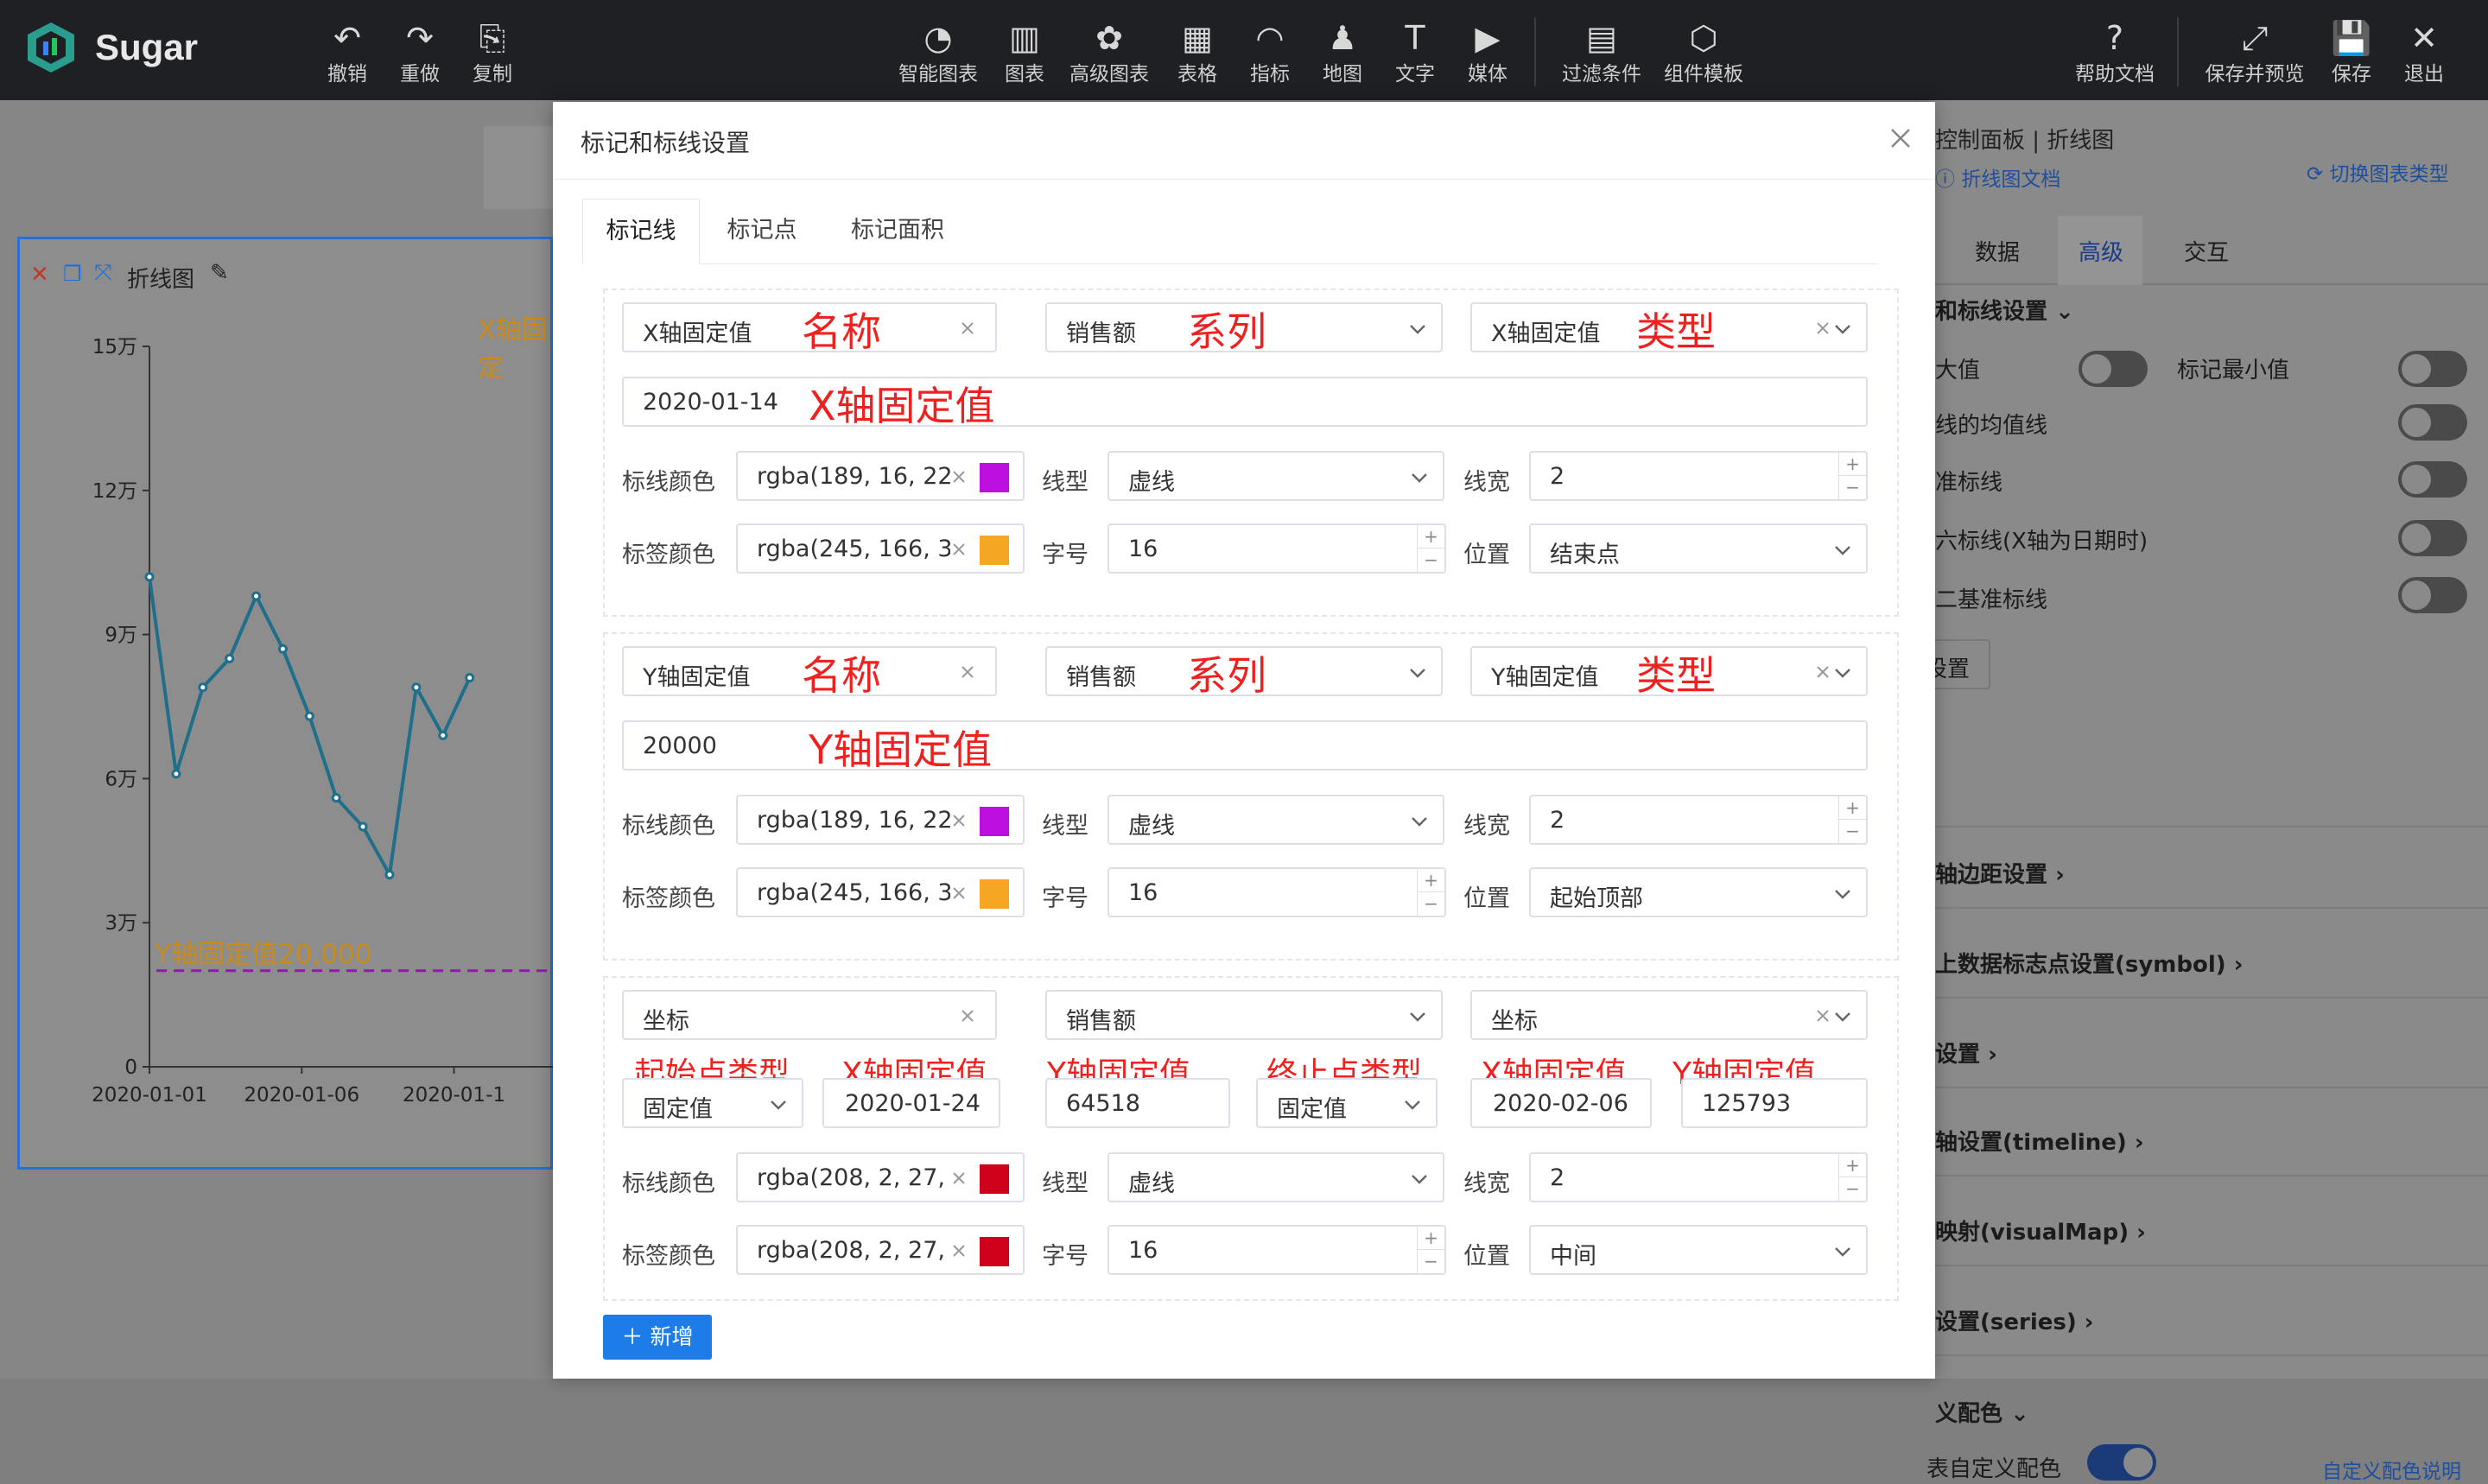 The width and height of the screenshot is (2488, 1484). Describe the element at coordinates (657, 1337) in the screenshot. I see `add-markline-button: ＋ 新增` at that location.